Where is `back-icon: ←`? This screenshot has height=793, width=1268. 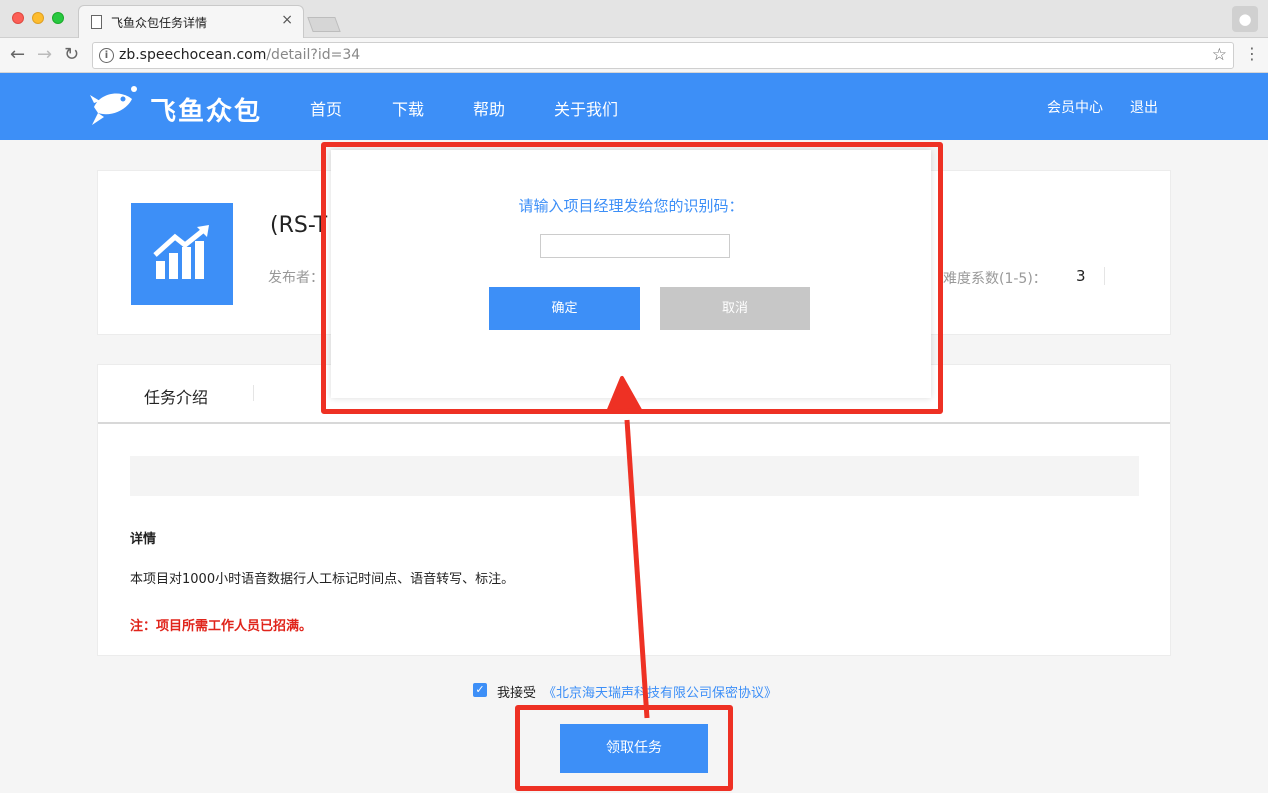 back-icon: ← is located at coordinates (17, 55).